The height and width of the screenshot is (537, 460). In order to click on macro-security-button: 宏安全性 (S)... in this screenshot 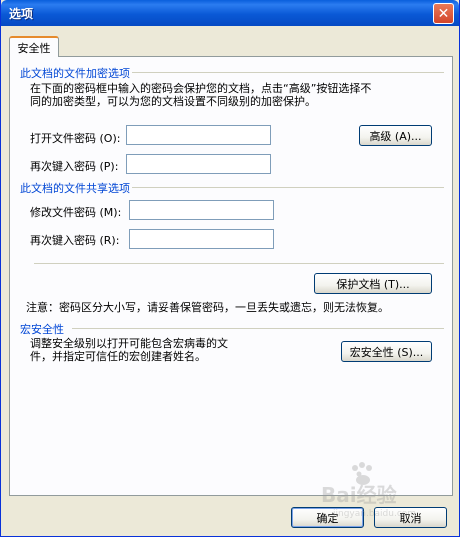, I will do `click(386, 351)`.